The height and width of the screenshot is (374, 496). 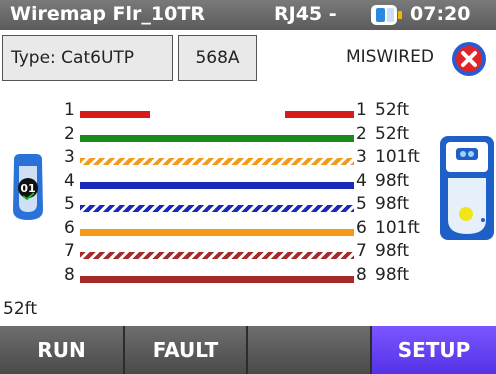 I want to click on run-button: RUN, so click(x=62, y=350).